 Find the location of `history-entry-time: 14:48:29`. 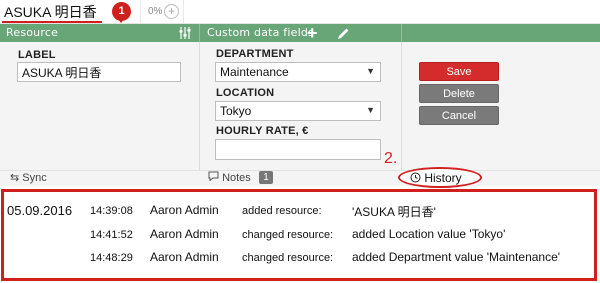

history-entry-time: 14:48:29 is located at coordinates (111, 258).